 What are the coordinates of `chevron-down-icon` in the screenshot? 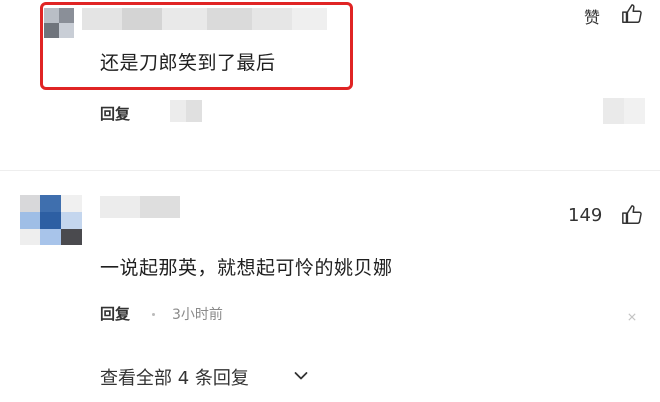 It's located at (301, 376).